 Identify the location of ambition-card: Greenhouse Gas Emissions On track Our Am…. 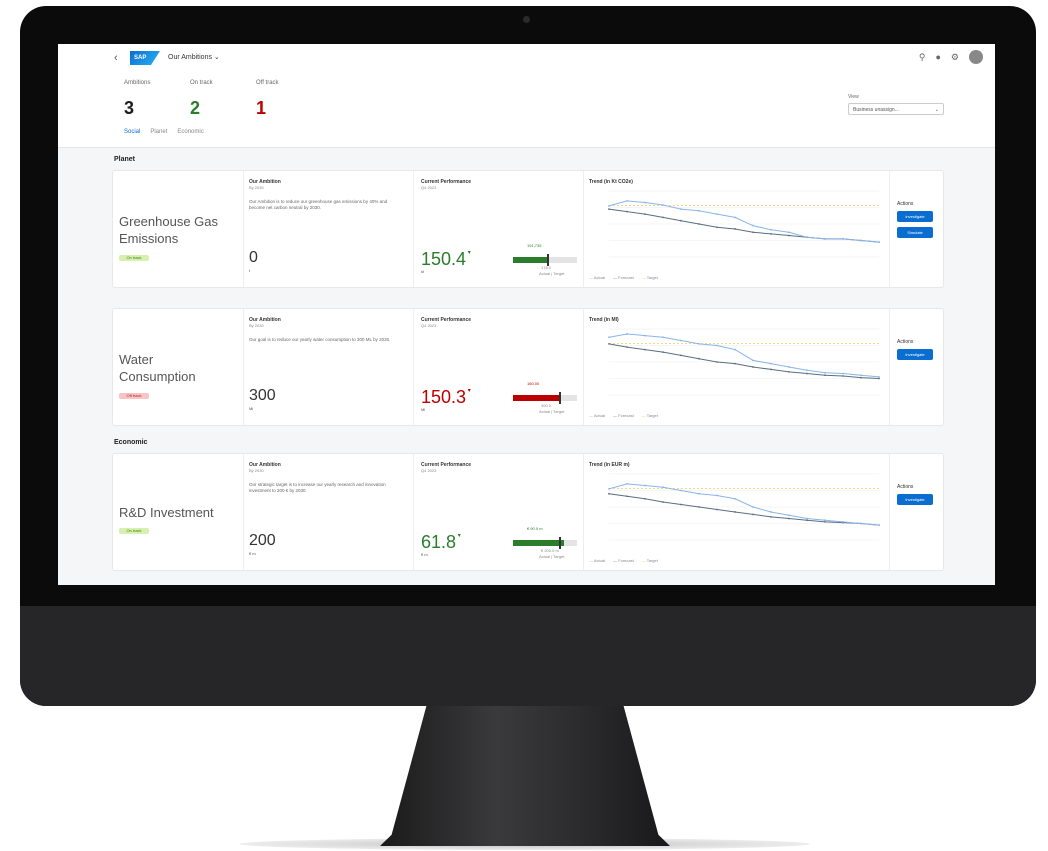
(528, 229).